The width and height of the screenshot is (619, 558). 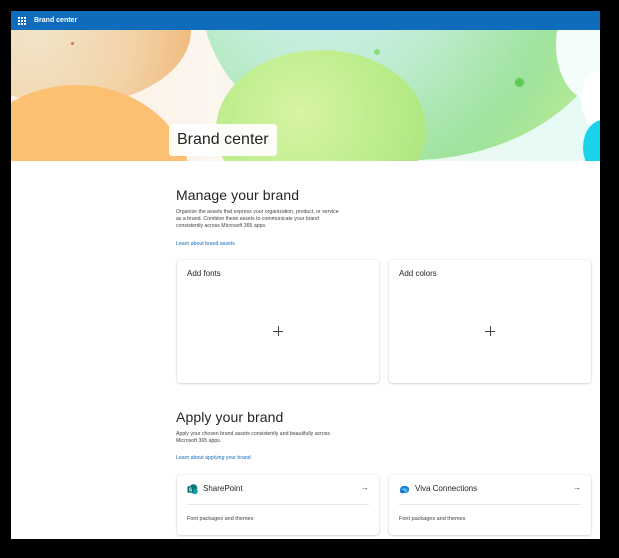 What do you see at coordinates (213, 458) in the screenshot?
I see `learn-applying-brand-link: Learn about applying your brand` at bounding box center [213, 458].